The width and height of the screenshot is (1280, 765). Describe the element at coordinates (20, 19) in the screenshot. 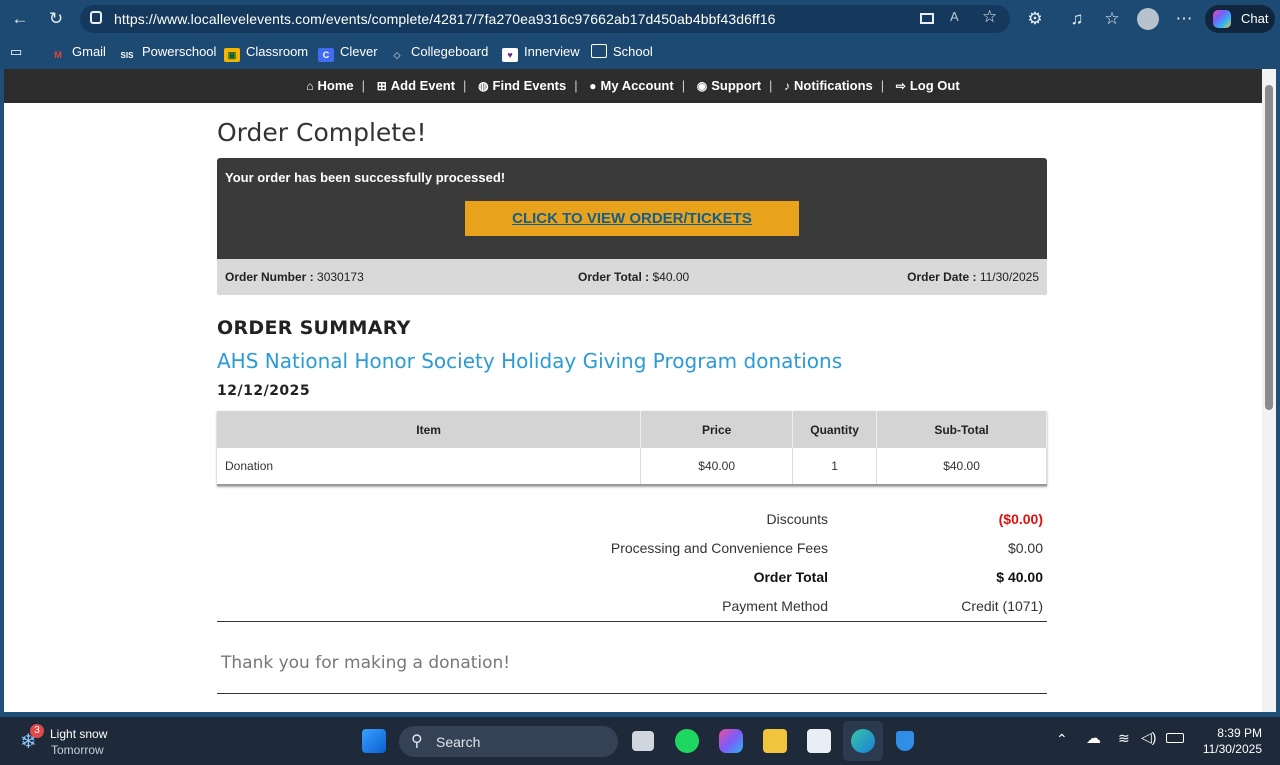

I see `back-arrow-icon: ←` at that location.